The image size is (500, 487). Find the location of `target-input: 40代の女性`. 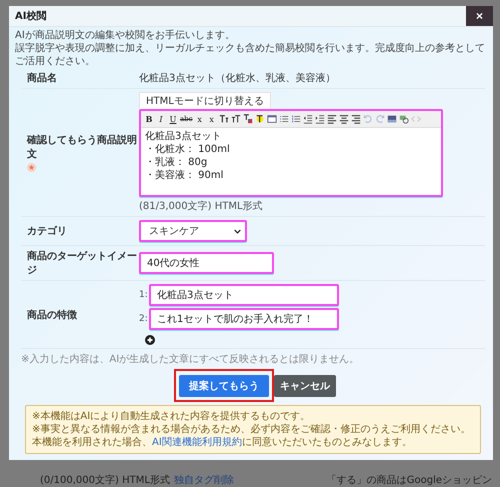

target-input: 40代の女性 is located at coordinates (206, 263).